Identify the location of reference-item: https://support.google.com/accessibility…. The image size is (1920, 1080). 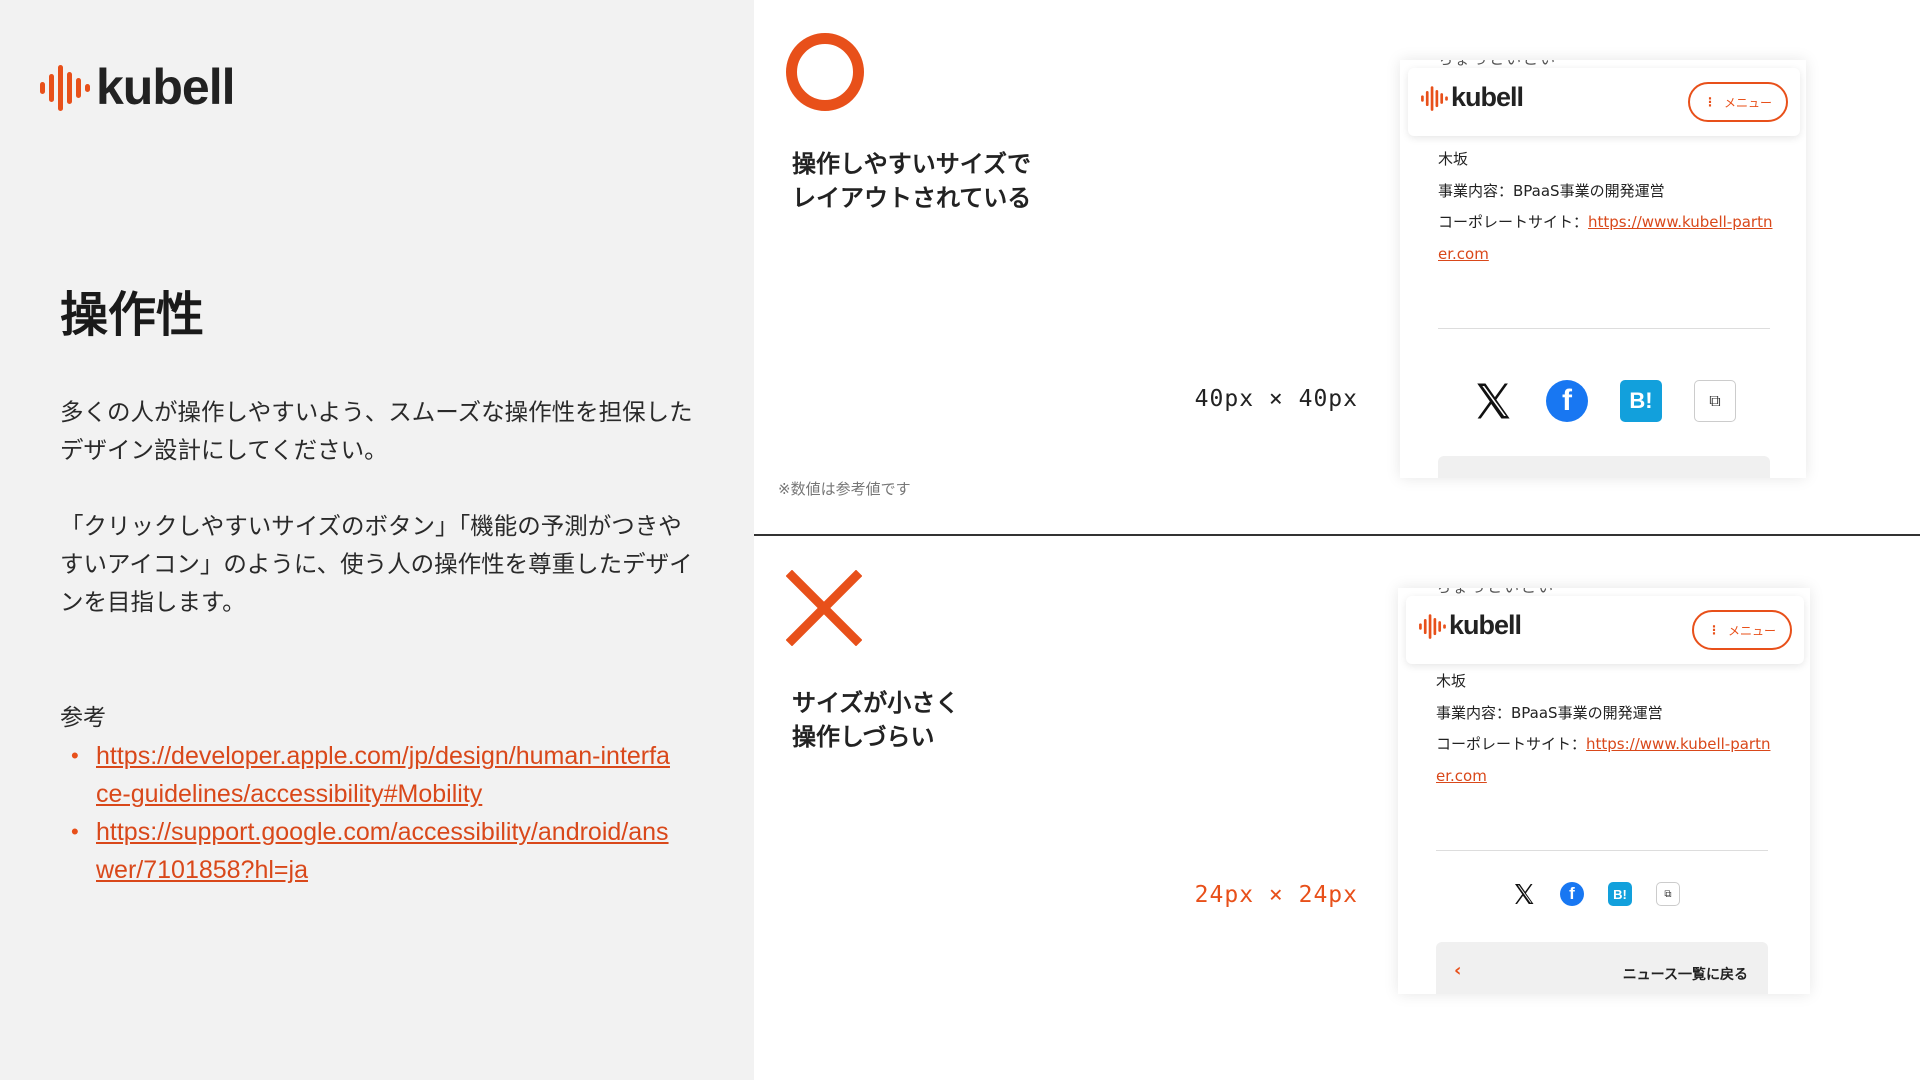
(370, 851).